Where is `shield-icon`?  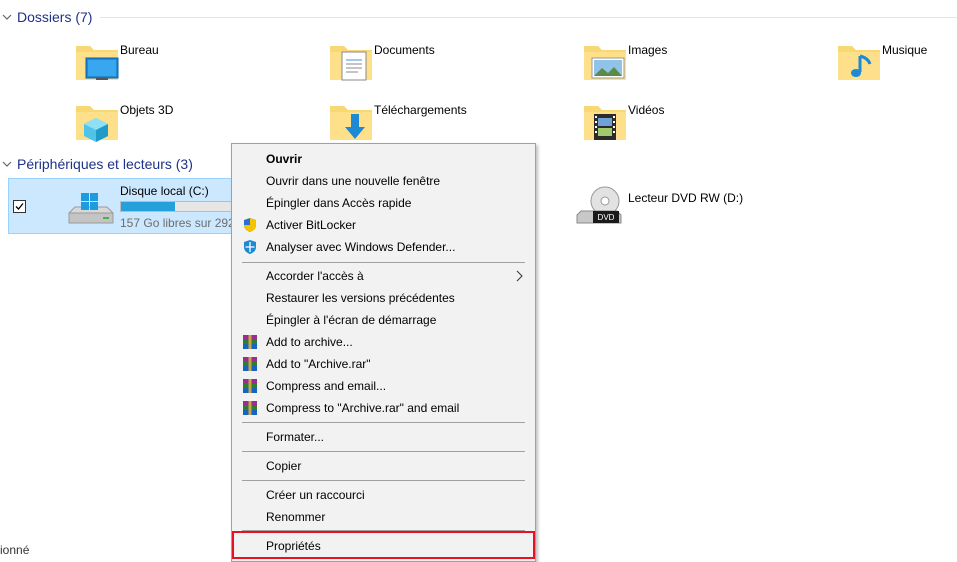 shield-icon is located at coordinates (250, 225).